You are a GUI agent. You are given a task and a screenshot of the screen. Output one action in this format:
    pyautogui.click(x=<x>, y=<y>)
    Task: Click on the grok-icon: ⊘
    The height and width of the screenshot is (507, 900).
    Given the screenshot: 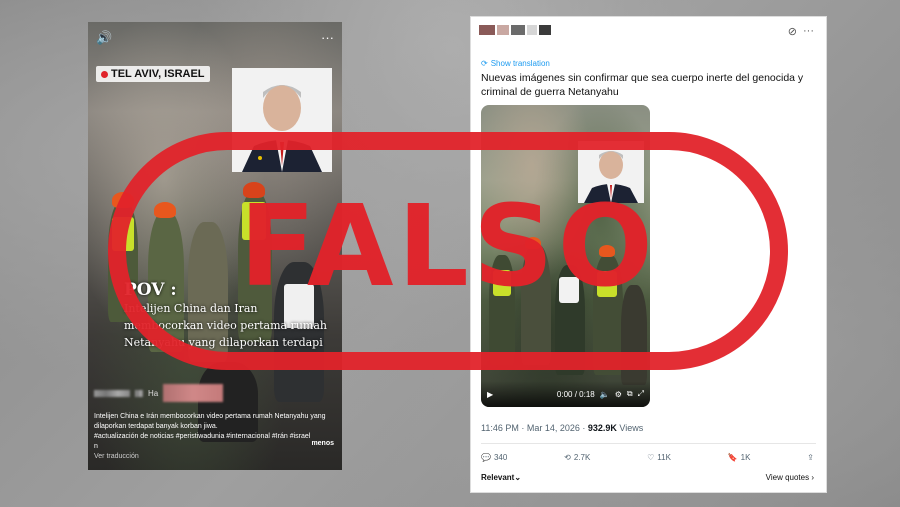 What is the action you would take?
    pyautogui.click(x=792, y=31)
    